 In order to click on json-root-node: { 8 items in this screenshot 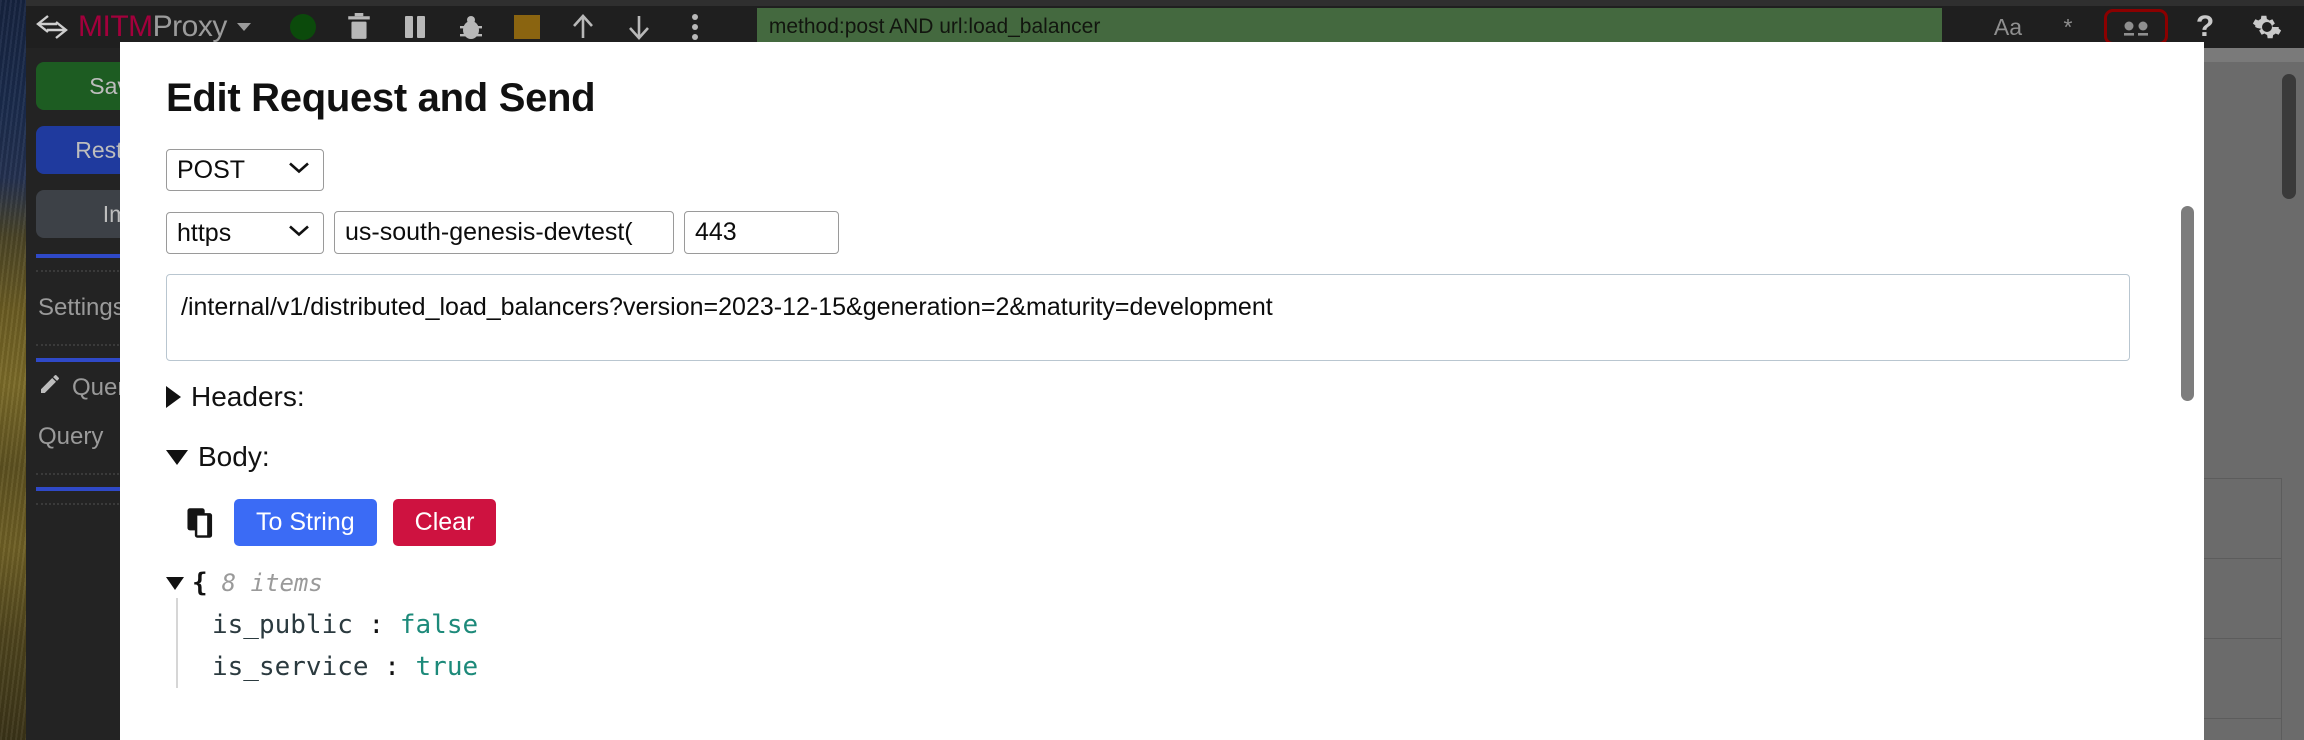, I will do `click(1162, 583)`.